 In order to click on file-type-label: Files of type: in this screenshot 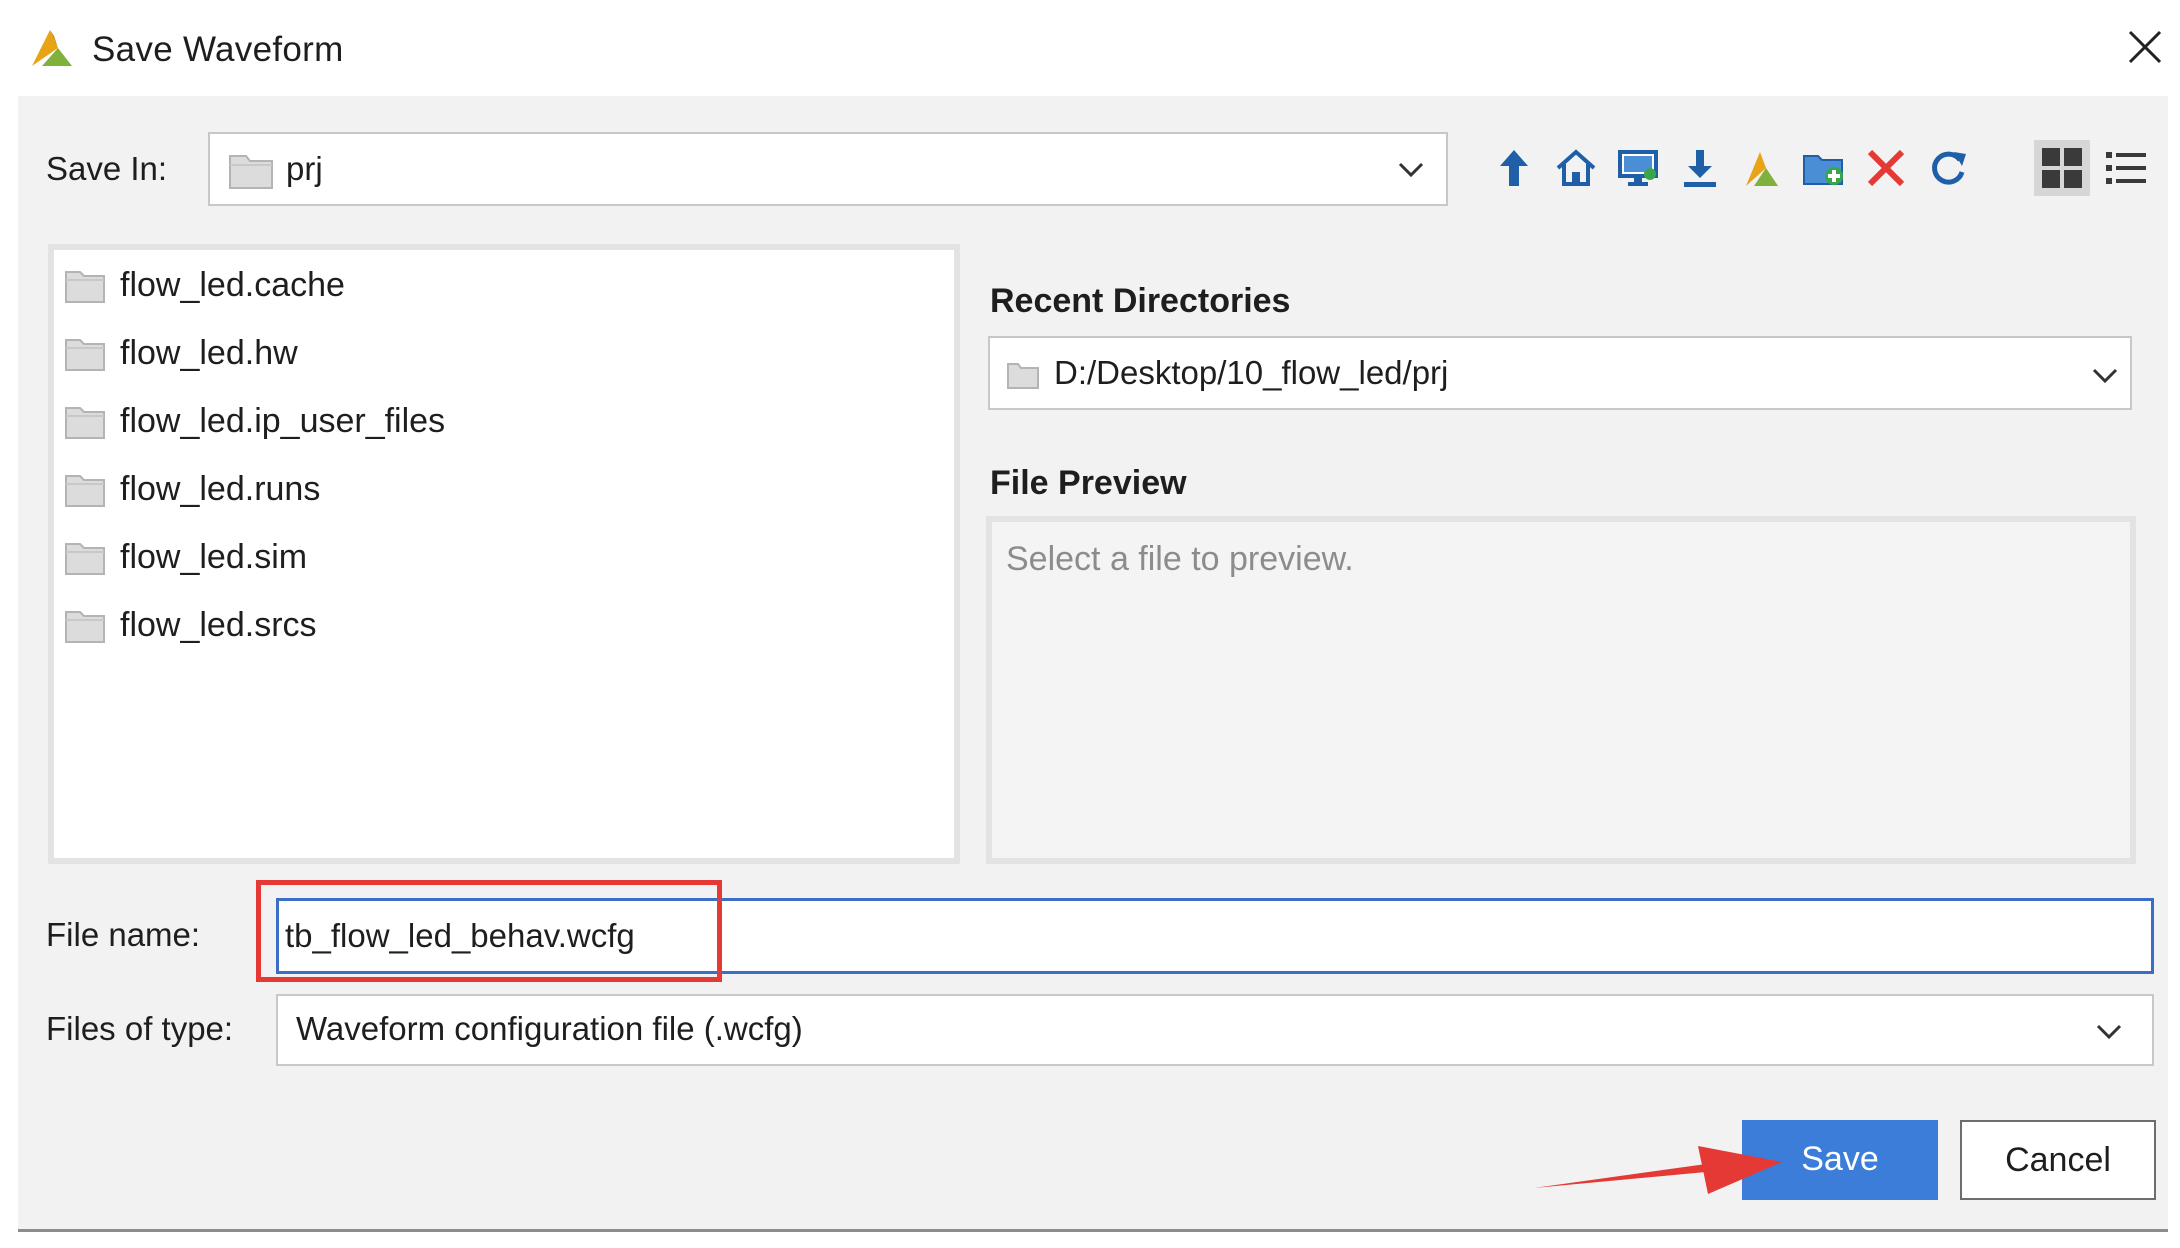, I will do `click(140, 1028)`.